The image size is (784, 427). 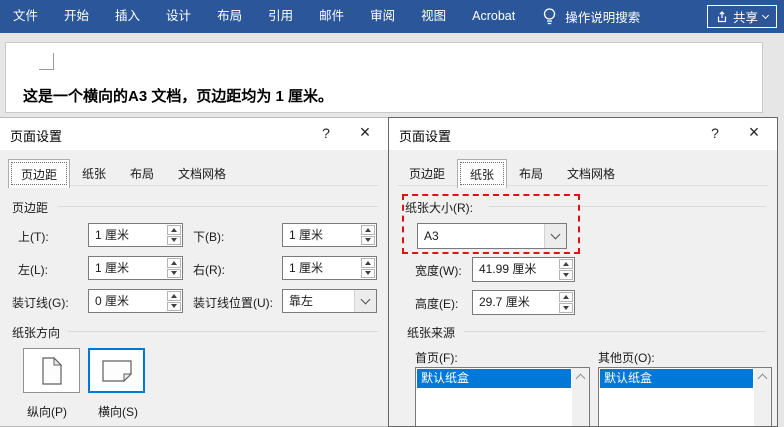 What do you see at coordinates (135, 301) in the screenshot?
I see `gutter-field: 0 厘米` at bounding box center [135, 301].